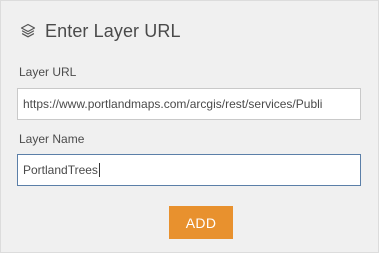  What do you see at coordinates (60, 170) in the screenshot?
I see `layer-name-value: PortlandTrees` at bounding box center [60, 170].